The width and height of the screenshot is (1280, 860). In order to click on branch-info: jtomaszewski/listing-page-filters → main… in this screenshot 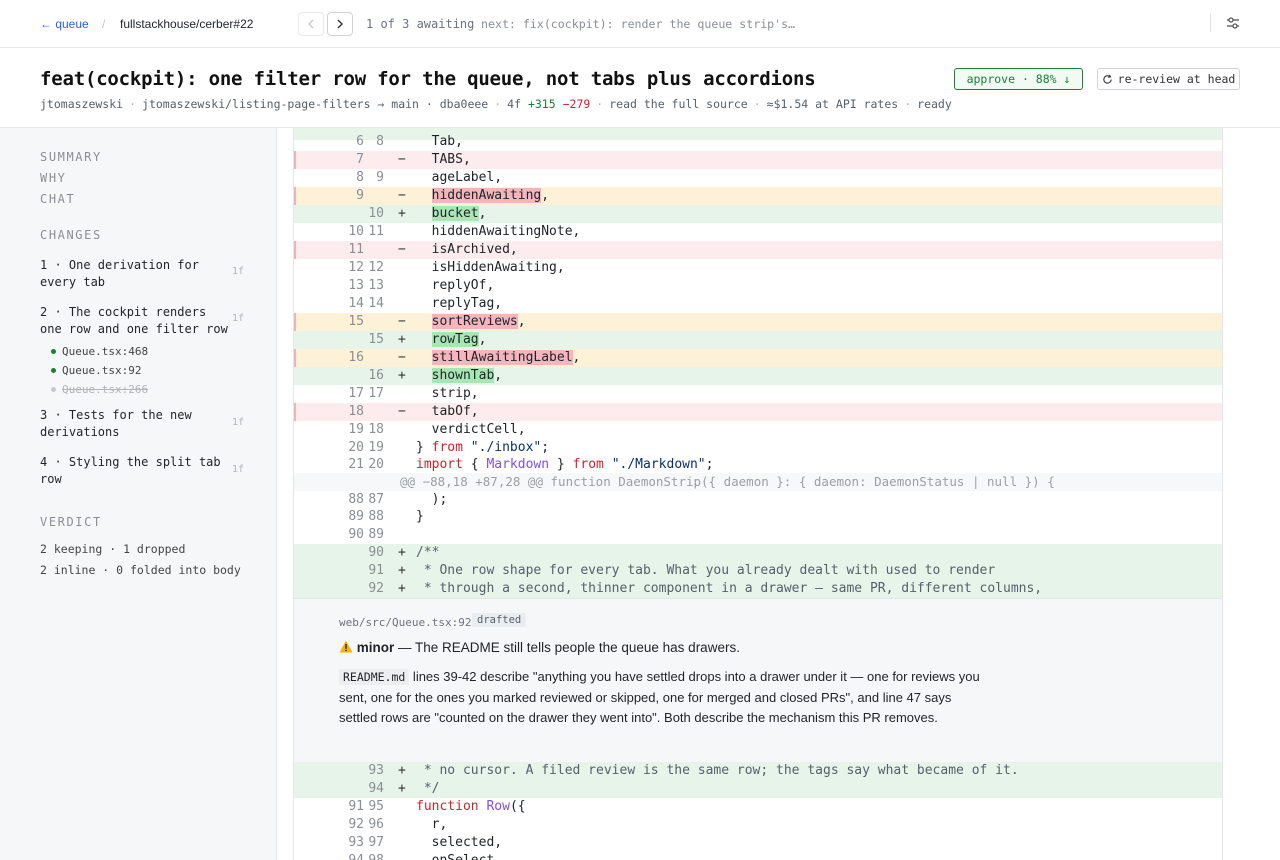, I will do `click(315, 104)`.